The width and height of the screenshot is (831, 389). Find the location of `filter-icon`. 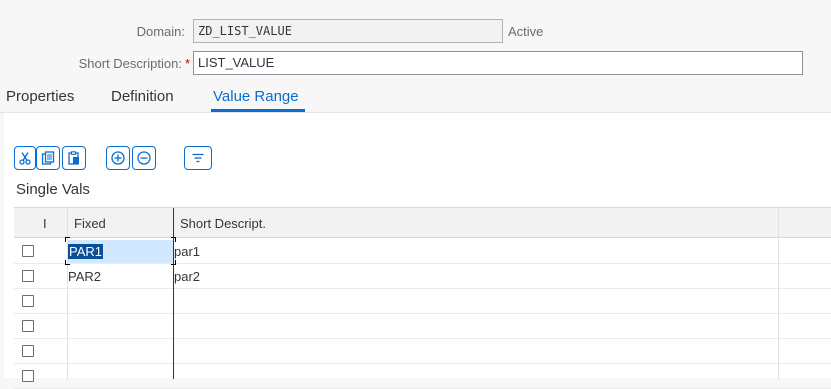

filter-icon is located at coordinates (198, 158).